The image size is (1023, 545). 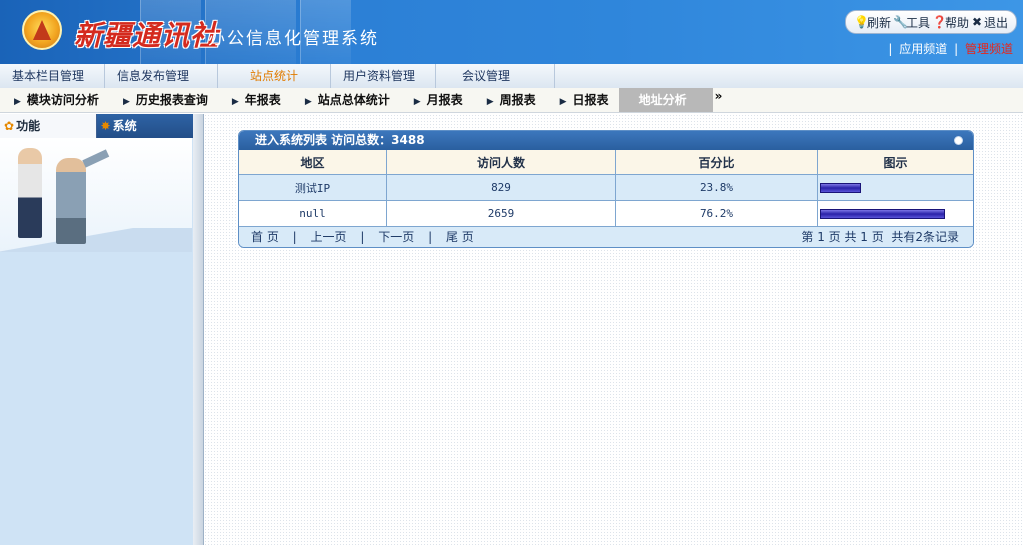 I want to click on tools-label: 工具, so click(x=917, y=22).